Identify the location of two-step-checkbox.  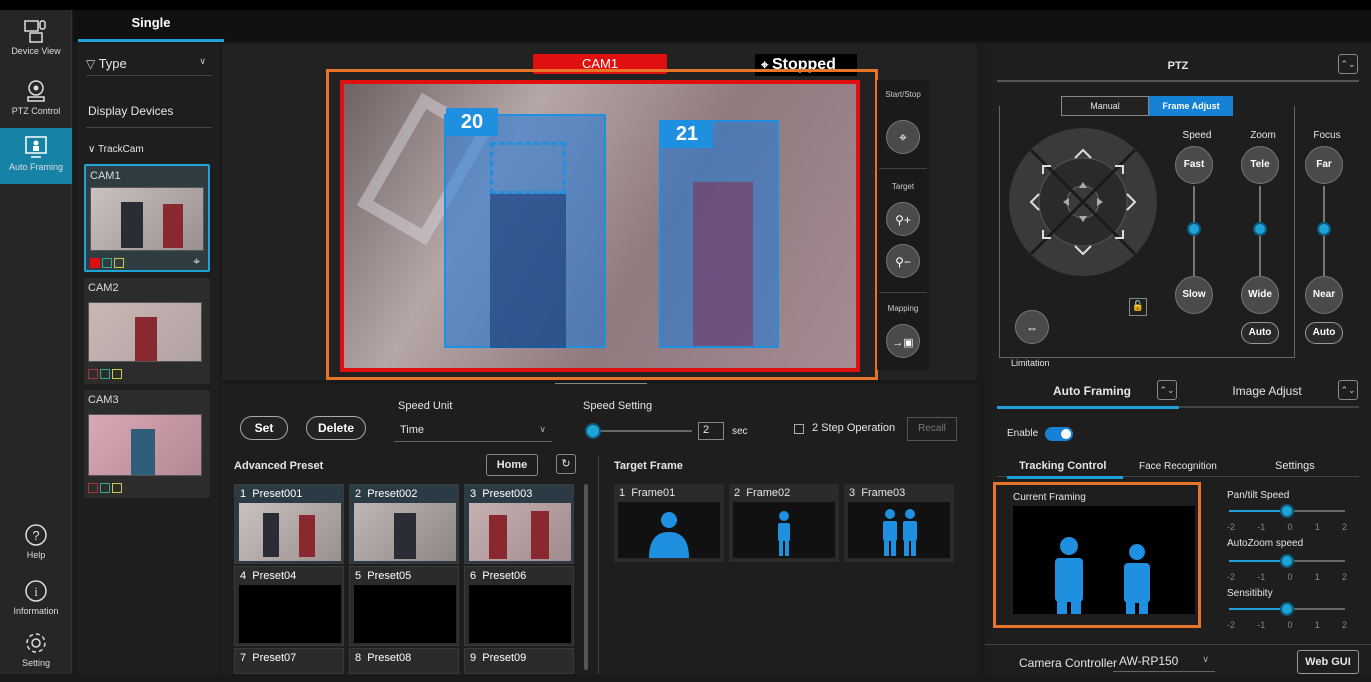
(799, 429).